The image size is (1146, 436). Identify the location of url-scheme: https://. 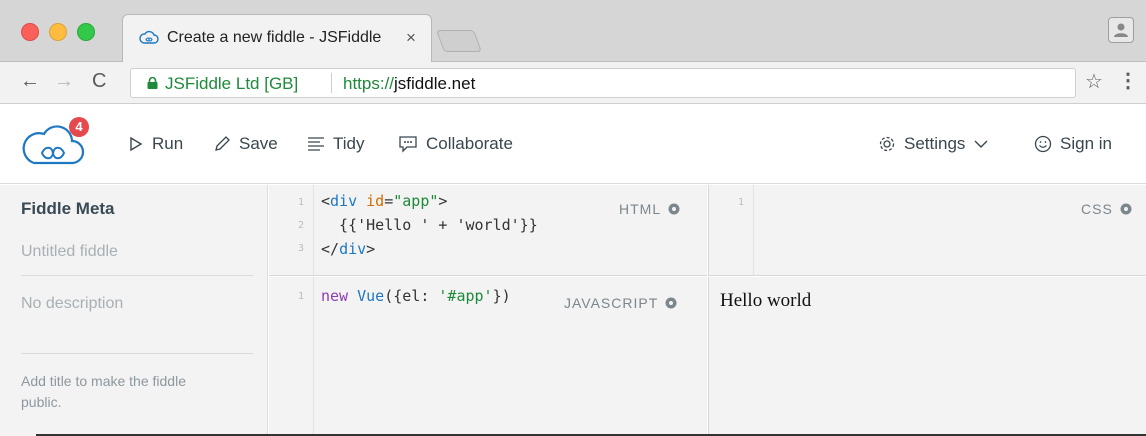
(369, 83).